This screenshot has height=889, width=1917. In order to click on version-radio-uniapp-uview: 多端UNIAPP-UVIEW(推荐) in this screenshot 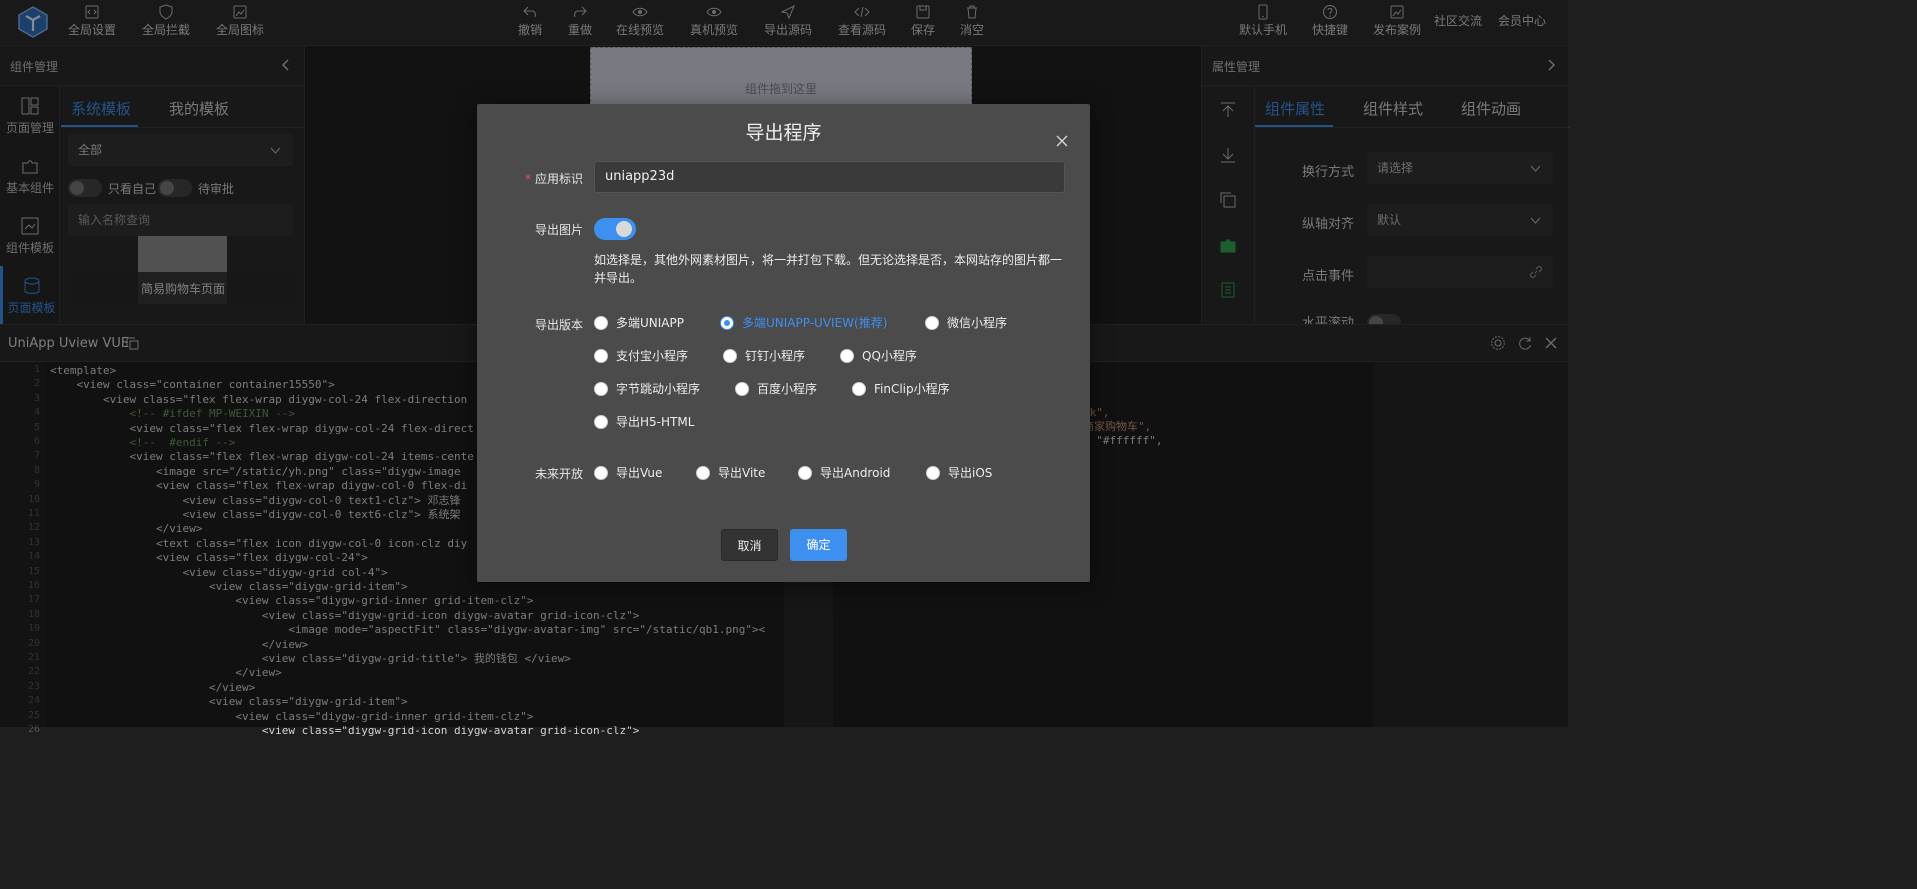, I will do `click(803, 322)`.